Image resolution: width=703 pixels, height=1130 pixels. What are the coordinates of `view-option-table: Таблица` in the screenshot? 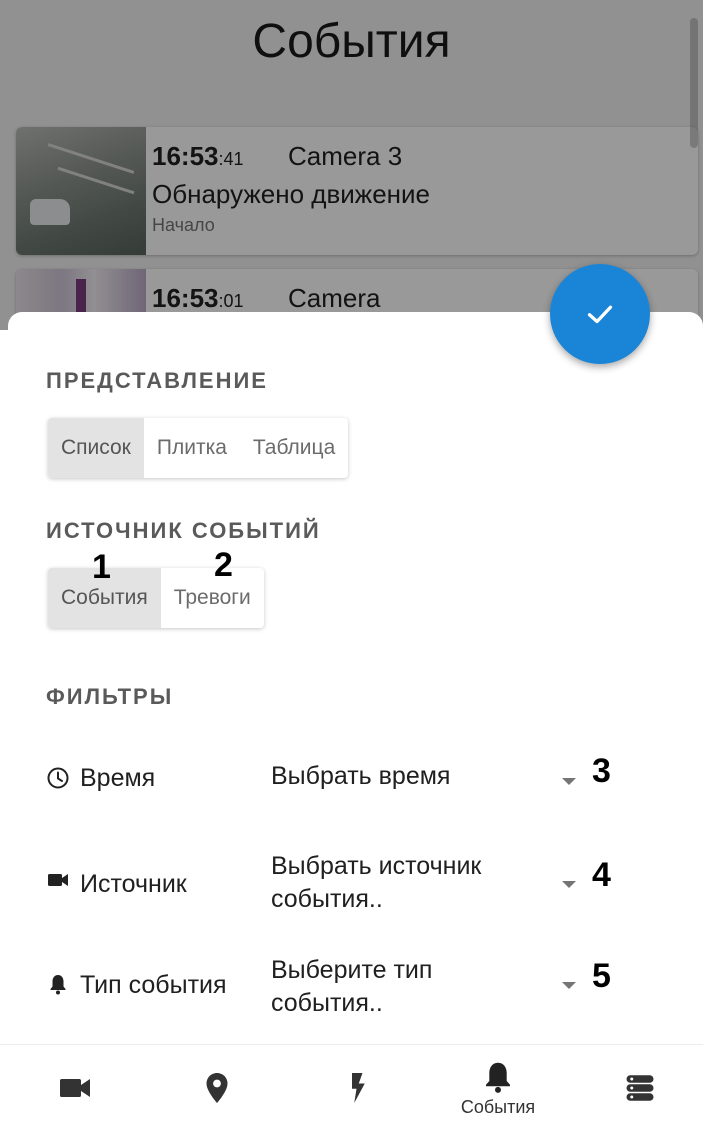 It's located at (294, 448).